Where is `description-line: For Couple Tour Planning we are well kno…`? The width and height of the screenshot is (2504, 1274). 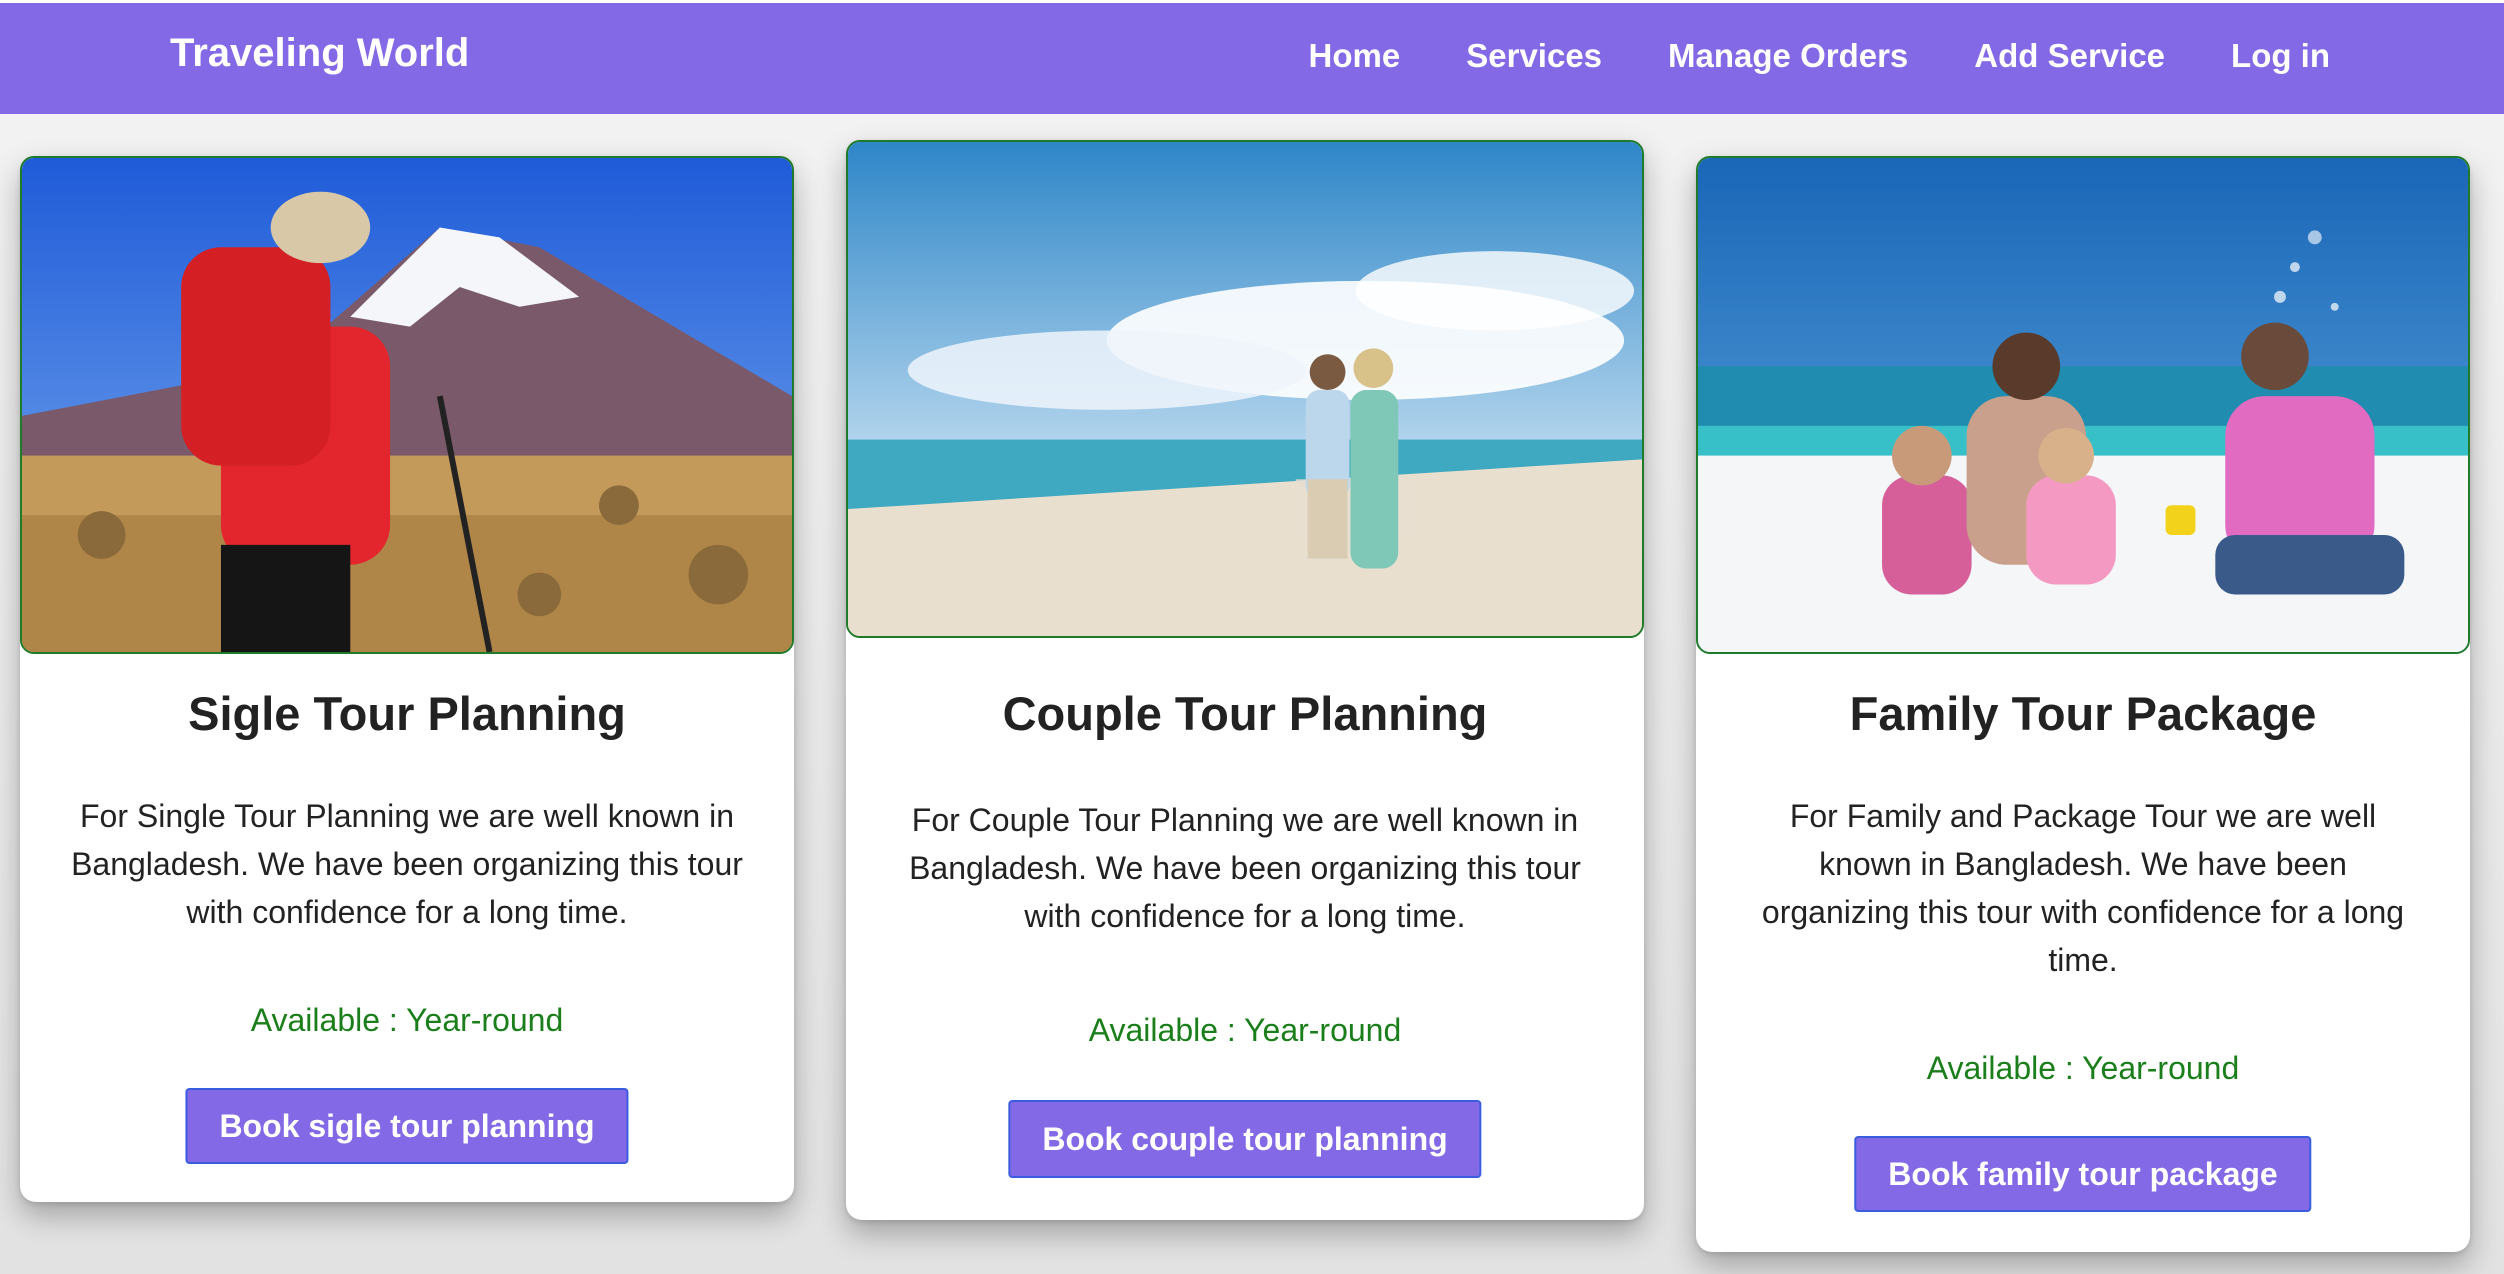 description-line: For Couple Tour Planning we are well kno… is located at coordinates (1245, 820).